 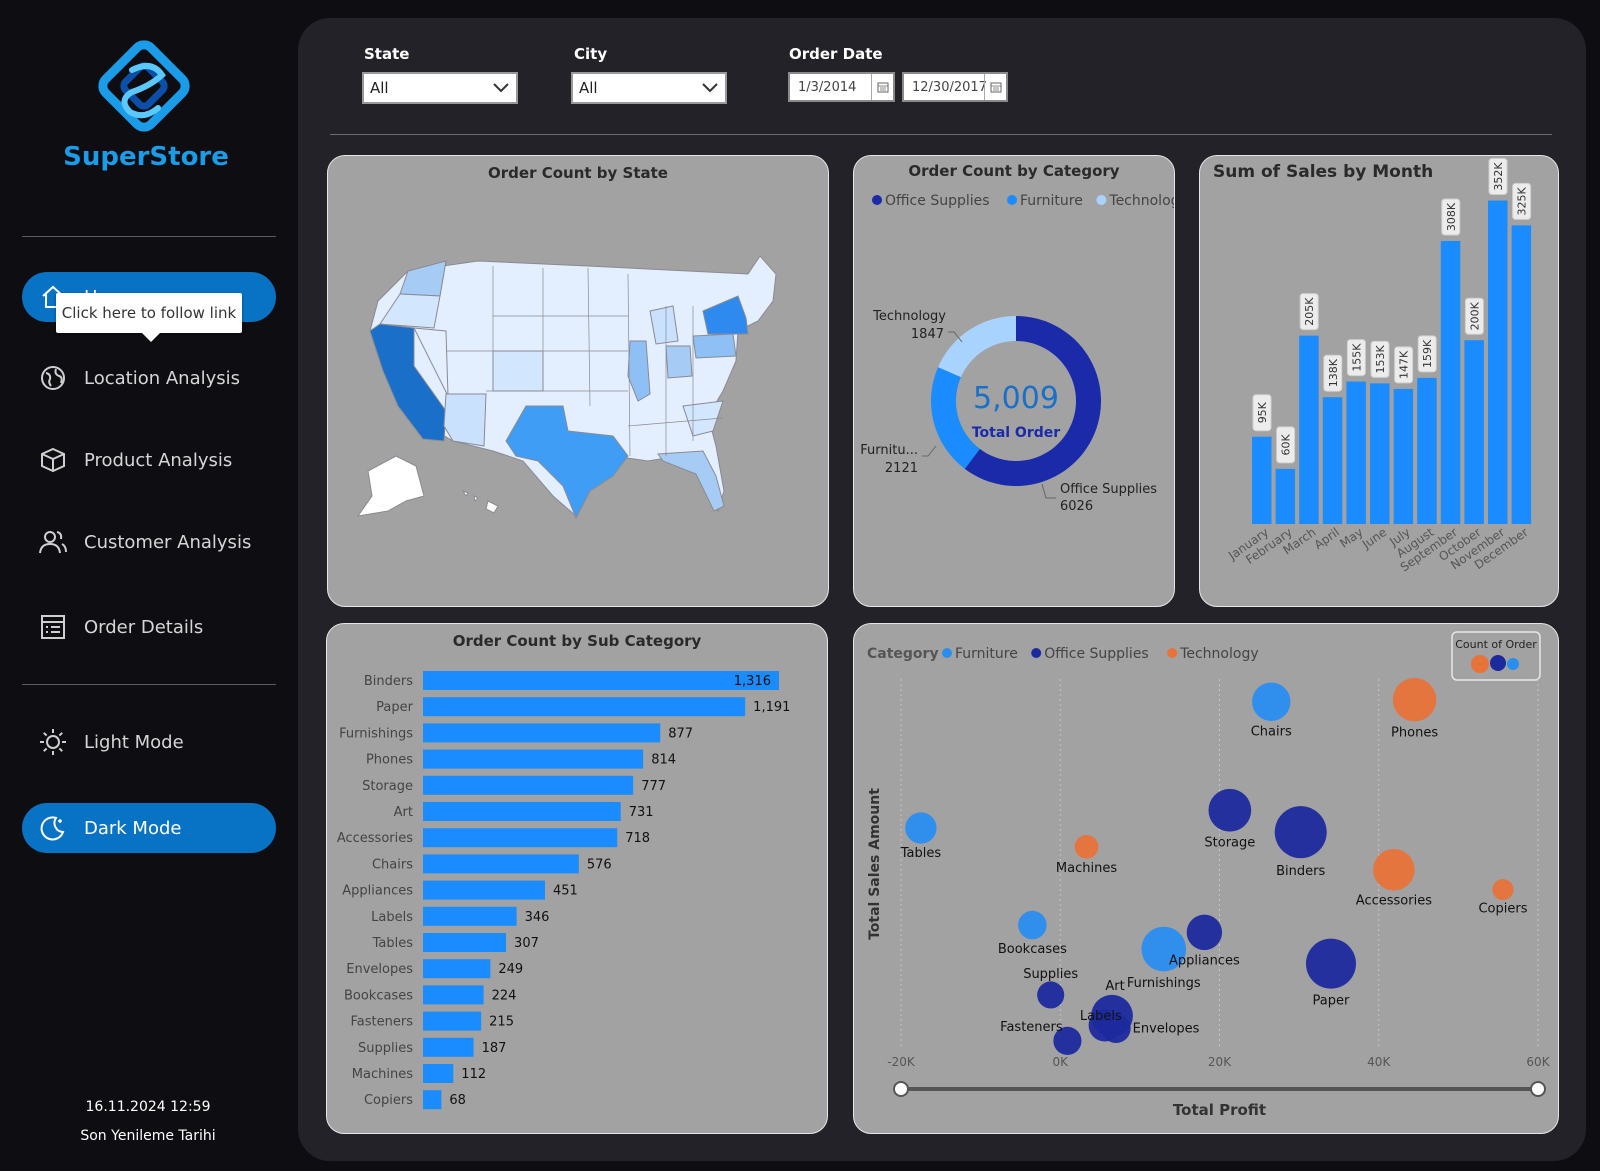 What do you see at coordinates (158, 460) in the screenshot?
I see `nav-product-label: Product Analysis` at bounding box center [158, 460].